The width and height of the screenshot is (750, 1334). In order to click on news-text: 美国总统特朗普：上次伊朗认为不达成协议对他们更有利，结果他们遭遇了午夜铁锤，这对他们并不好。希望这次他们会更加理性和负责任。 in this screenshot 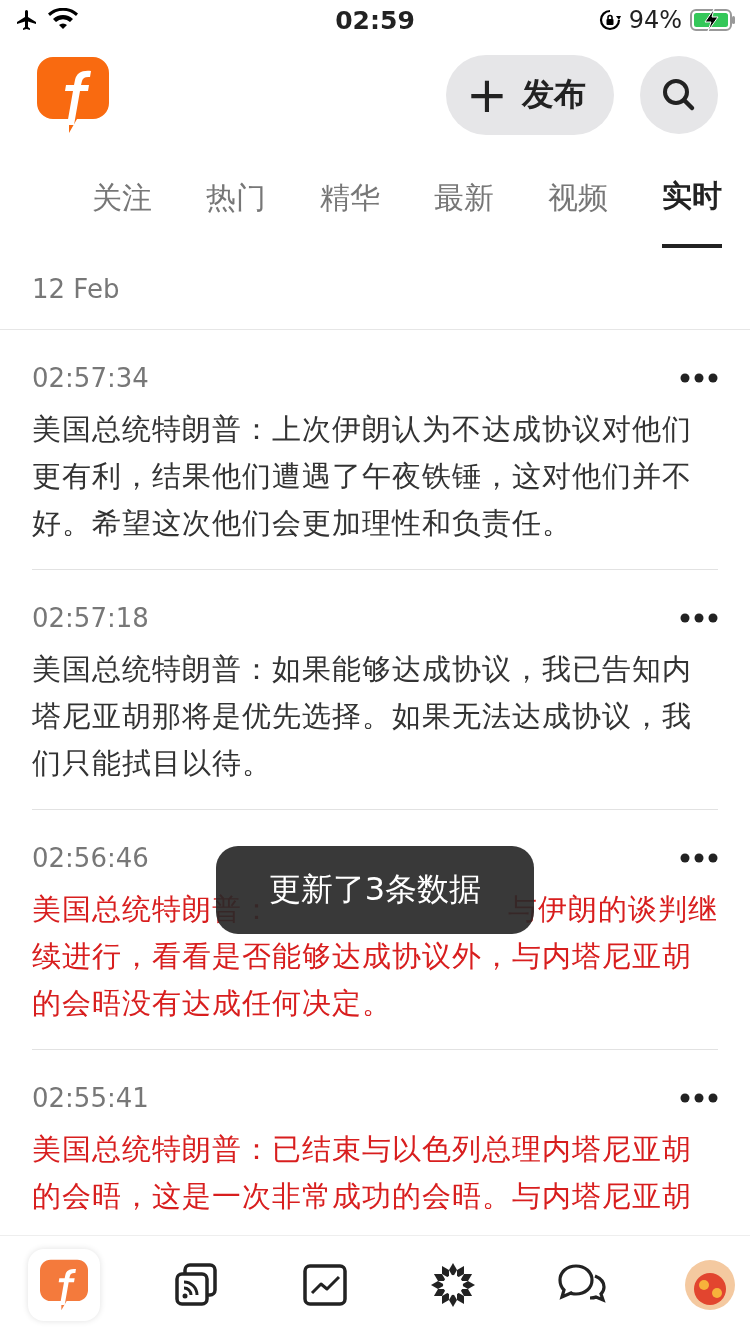, I will do `click(362, 476)`.